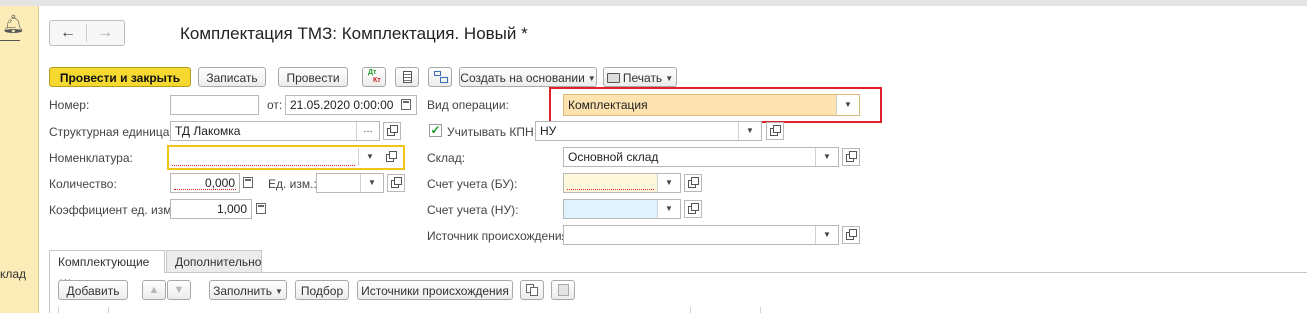 This screenshot has height=313, width=1307. Describe the element at coordinates (120, 77) in the screenshot. I see `post-and-close-button: Провести и закрыть` at that location.